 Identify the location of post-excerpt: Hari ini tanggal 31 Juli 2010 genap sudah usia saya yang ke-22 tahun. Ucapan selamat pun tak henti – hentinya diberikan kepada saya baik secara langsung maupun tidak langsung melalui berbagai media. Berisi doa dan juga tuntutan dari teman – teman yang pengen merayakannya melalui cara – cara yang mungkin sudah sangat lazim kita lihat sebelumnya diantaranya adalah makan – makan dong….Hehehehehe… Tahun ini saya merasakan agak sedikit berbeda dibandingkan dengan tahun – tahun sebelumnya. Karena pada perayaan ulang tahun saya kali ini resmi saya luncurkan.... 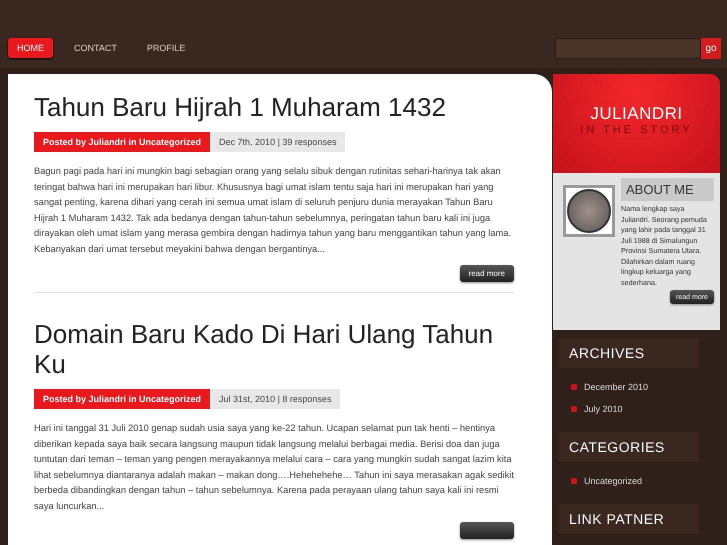
(274, 467).